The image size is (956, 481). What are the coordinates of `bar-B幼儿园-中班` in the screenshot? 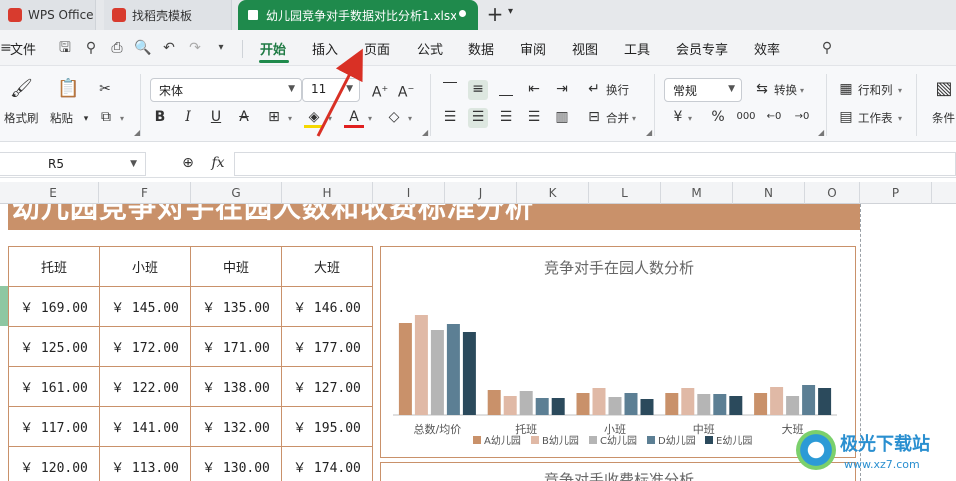 It's located at (688, 401).